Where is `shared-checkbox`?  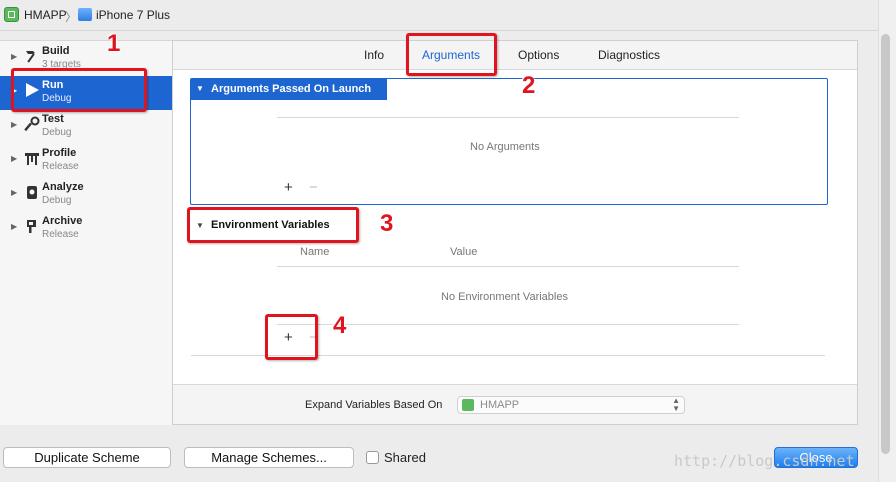 shared-checkbox is located at coordinates (372, 457).